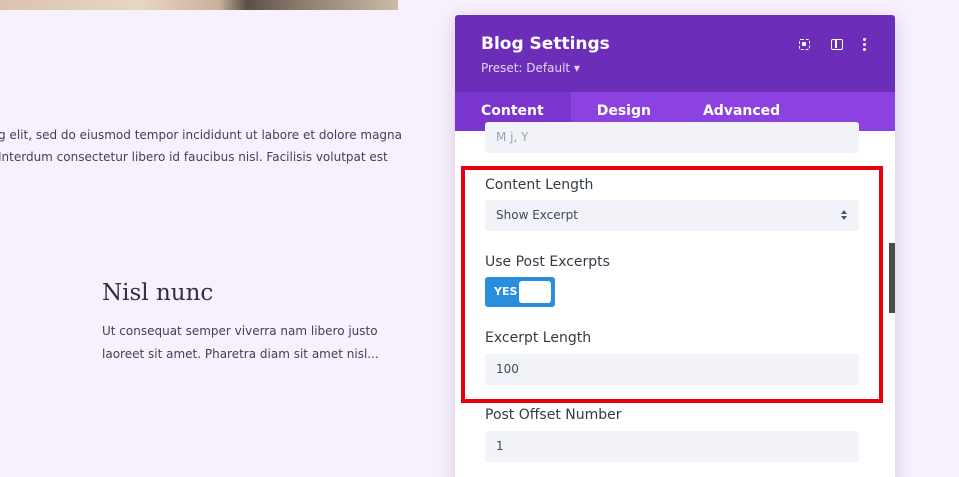  I want to click on panel-header: Blog Settings Preset: Default ▾, so click(675, 53).